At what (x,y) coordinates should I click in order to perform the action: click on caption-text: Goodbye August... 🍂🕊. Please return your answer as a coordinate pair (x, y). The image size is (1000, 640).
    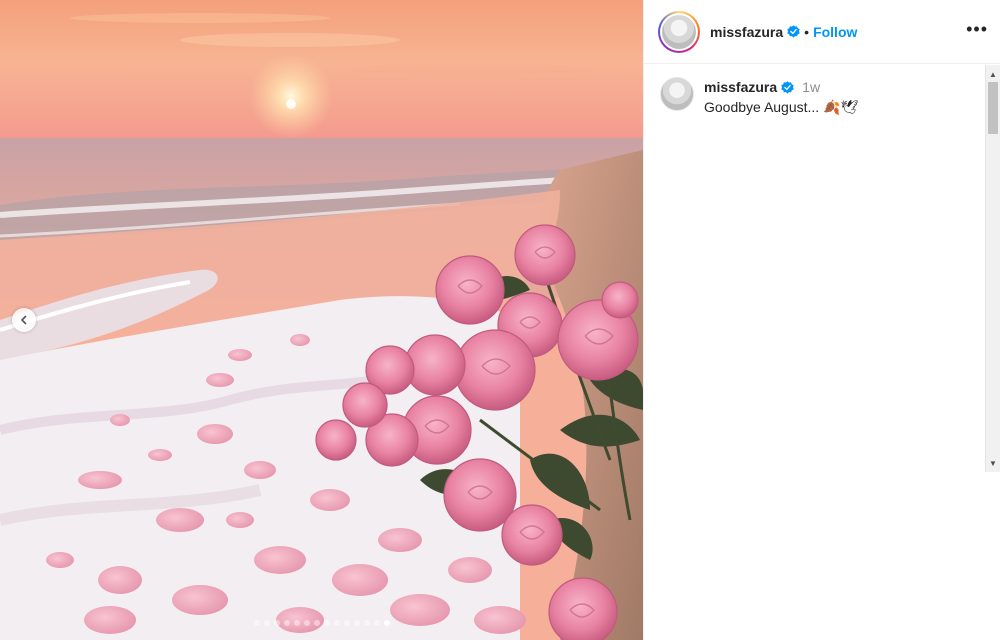
    Looking at the image, I should click on (781, 107).